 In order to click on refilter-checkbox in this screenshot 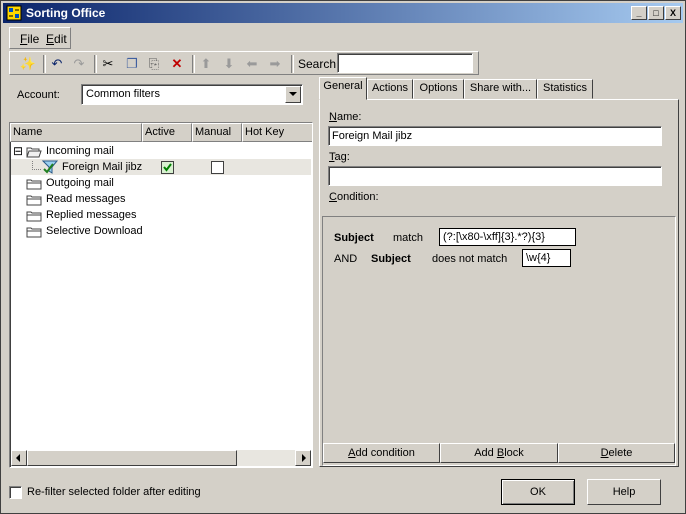, I will do `click(15, 492)`.